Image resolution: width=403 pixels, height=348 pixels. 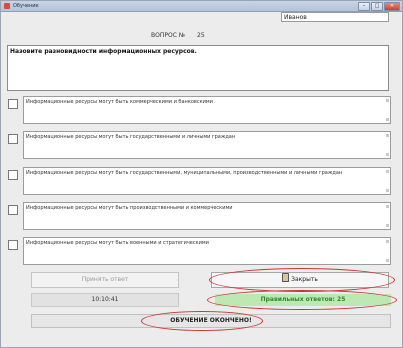 I want to click on close-button-label: Закрыть, so click(x=304, y=279).